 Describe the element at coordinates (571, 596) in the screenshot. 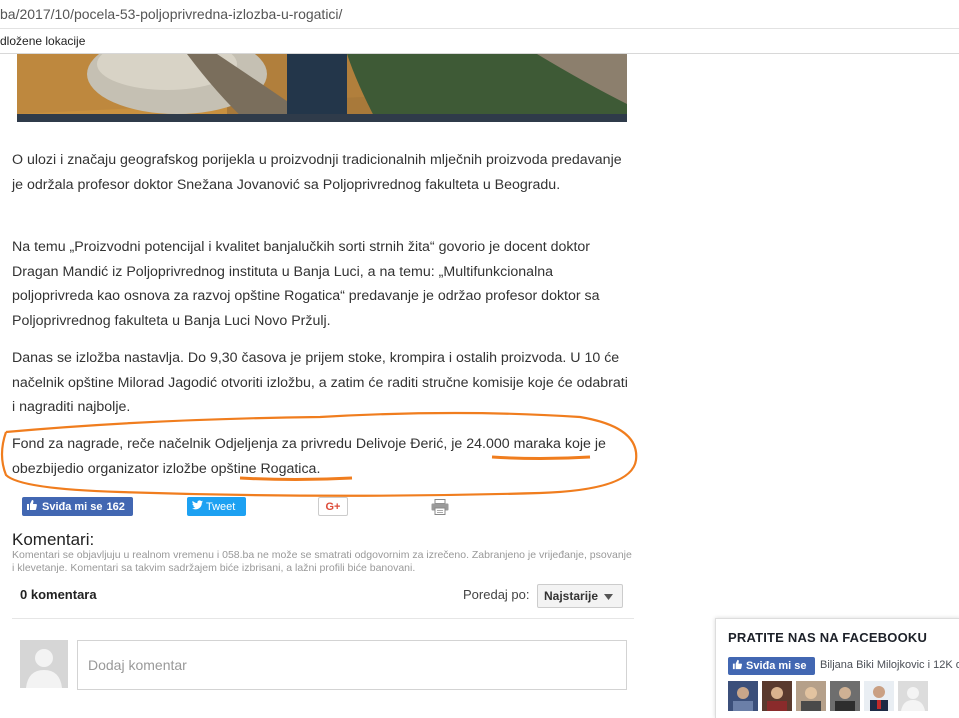

I see `sort-value: Najstarije` at that location.